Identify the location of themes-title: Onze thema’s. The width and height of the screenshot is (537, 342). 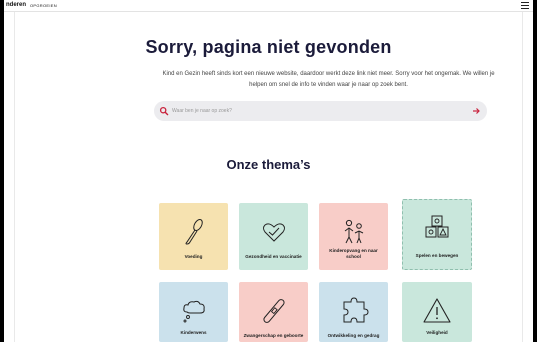
(268, 164).